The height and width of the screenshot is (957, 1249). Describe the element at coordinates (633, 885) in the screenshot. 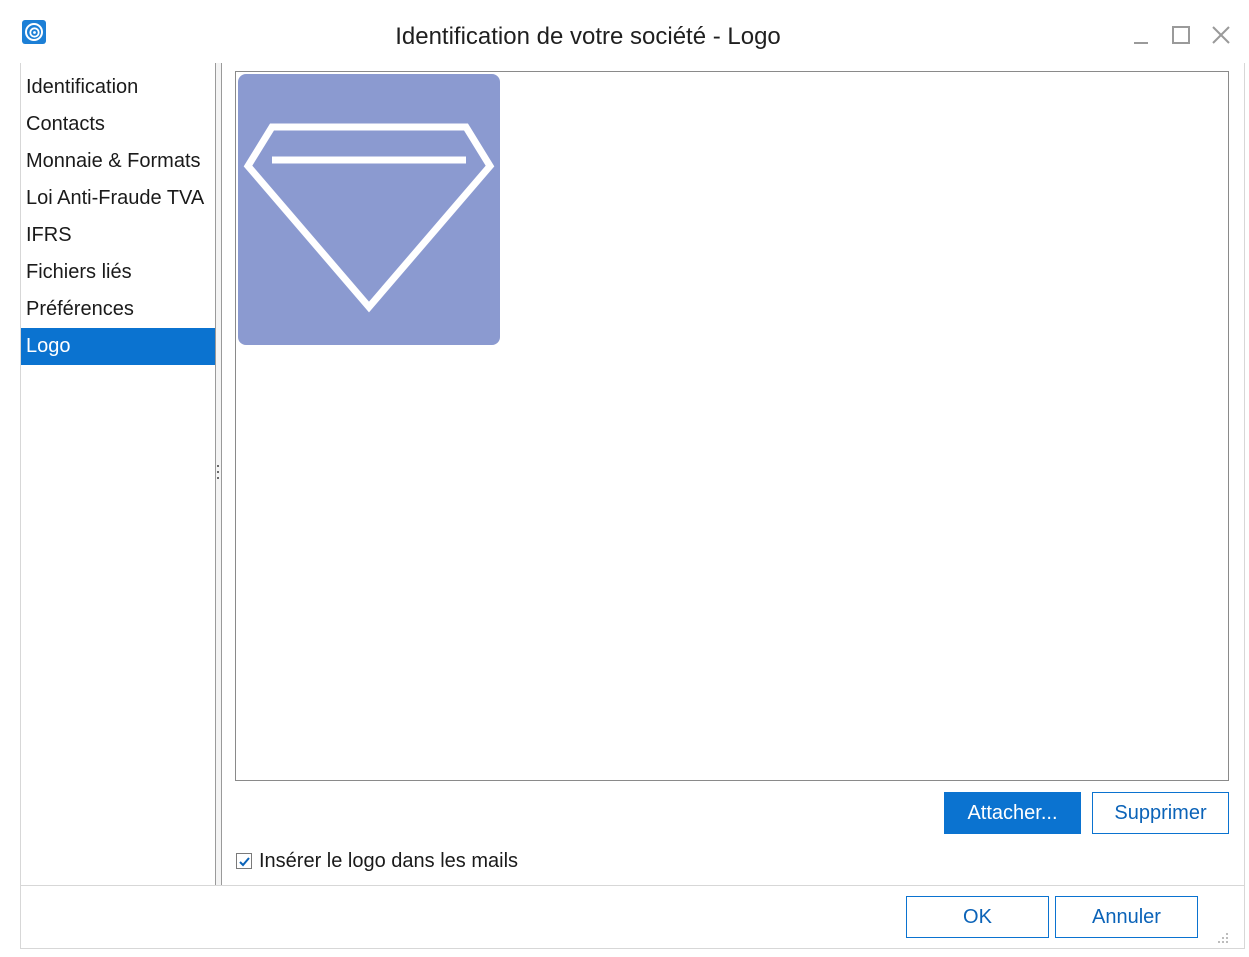

I see `footer-separator` at that location.